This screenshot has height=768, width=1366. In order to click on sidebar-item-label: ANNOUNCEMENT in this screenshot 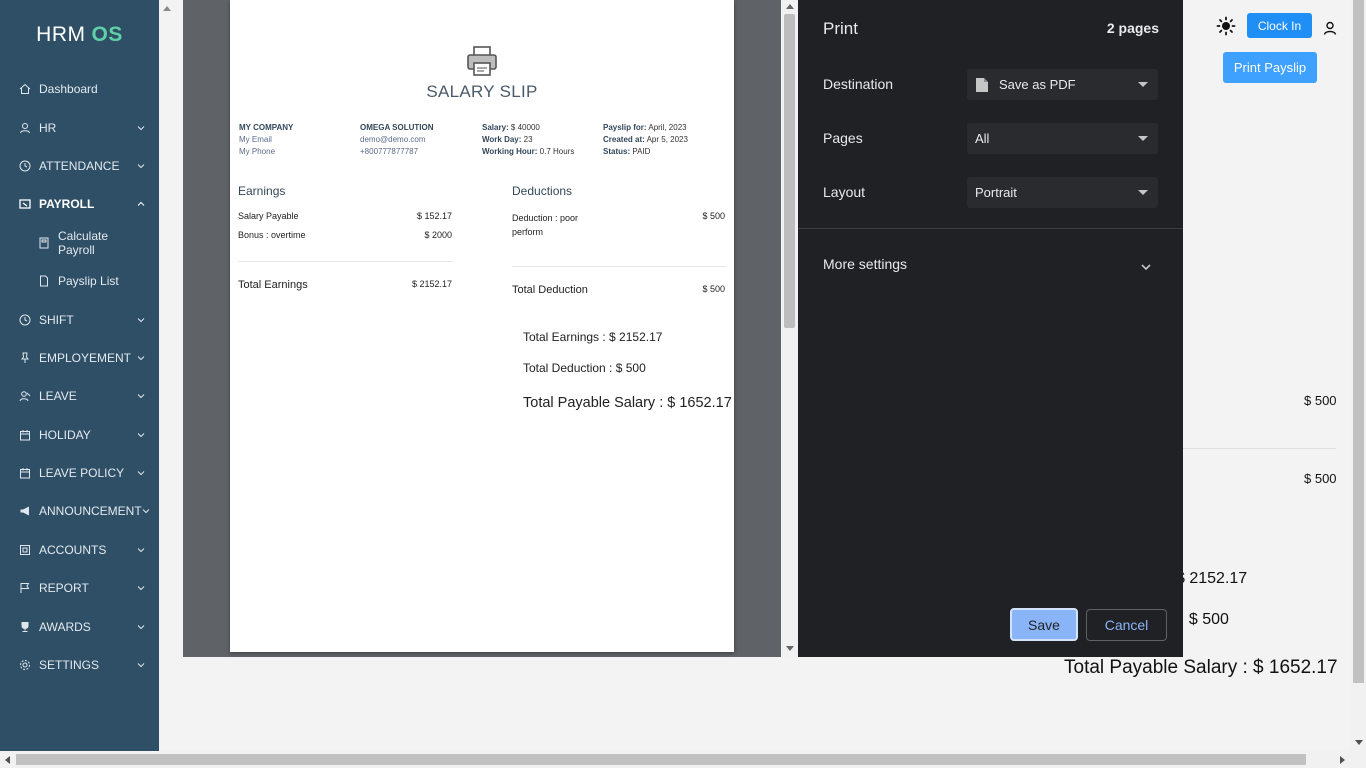, I will do `click(90, 511)`.